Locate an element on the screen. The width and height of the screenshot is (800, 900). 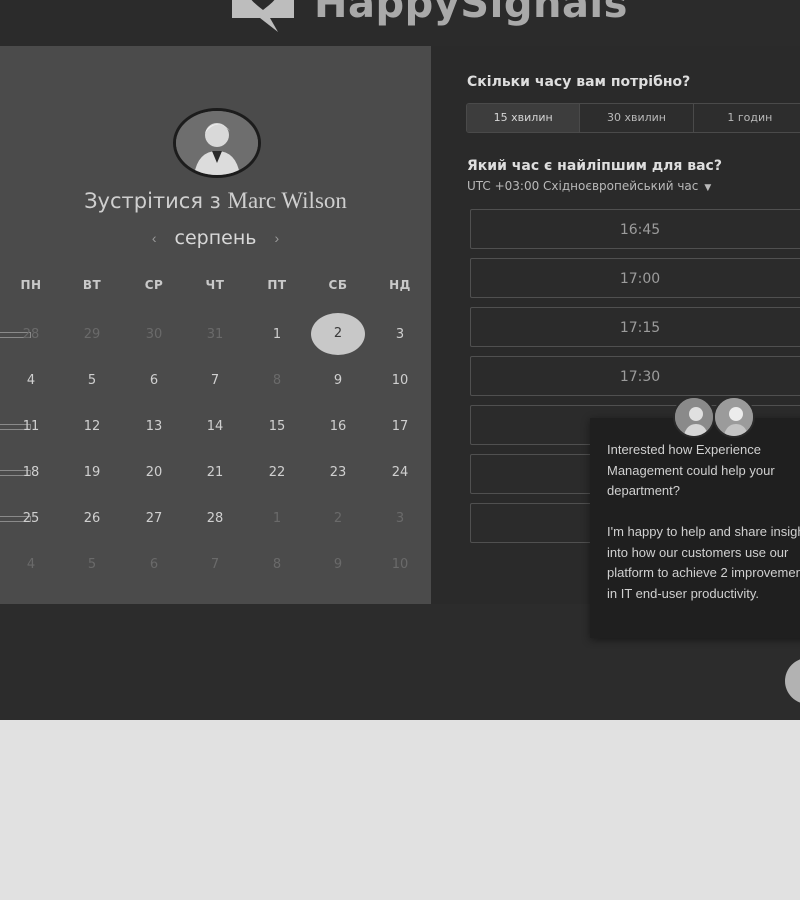
calendar-day: 30 is located at coordinates (154, 334).